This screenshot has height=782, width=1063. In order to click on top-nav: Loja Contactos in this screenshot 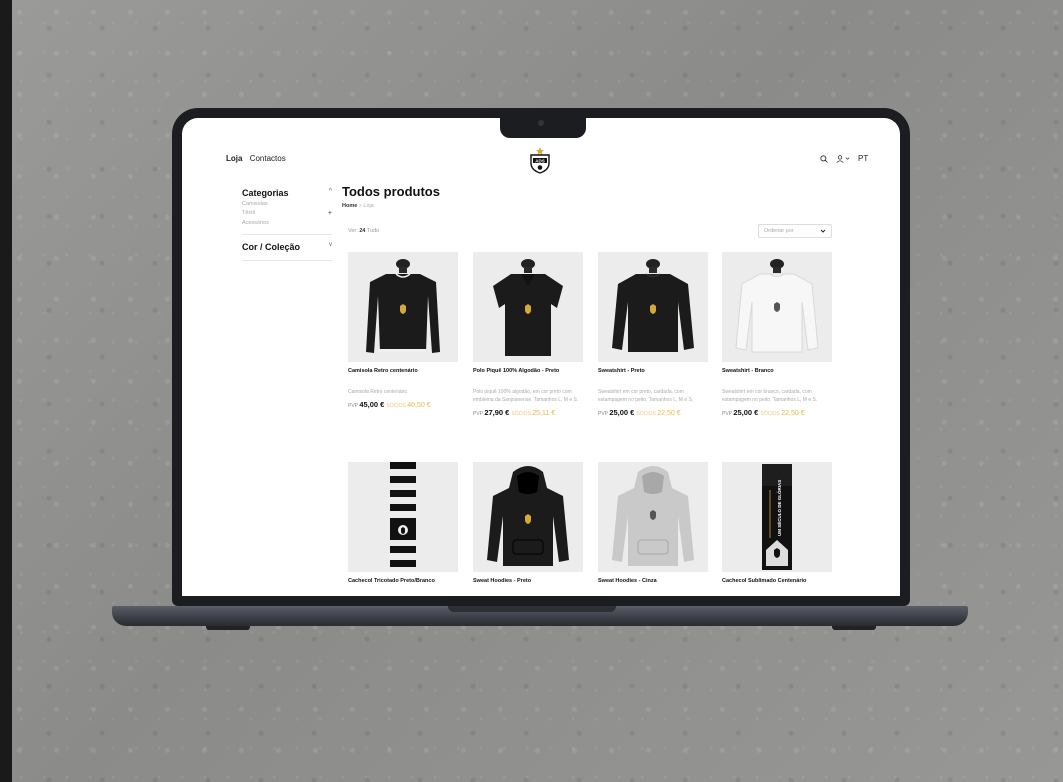, I will do `click(258, 158)`.